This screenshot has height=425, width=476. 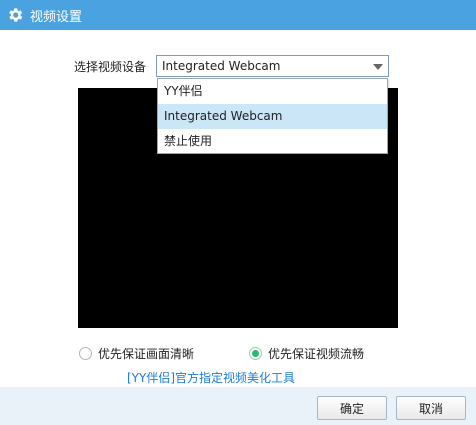 I want to click on radio-smooth-row: 优先保证视频流畅, so click(x=306, y=353).